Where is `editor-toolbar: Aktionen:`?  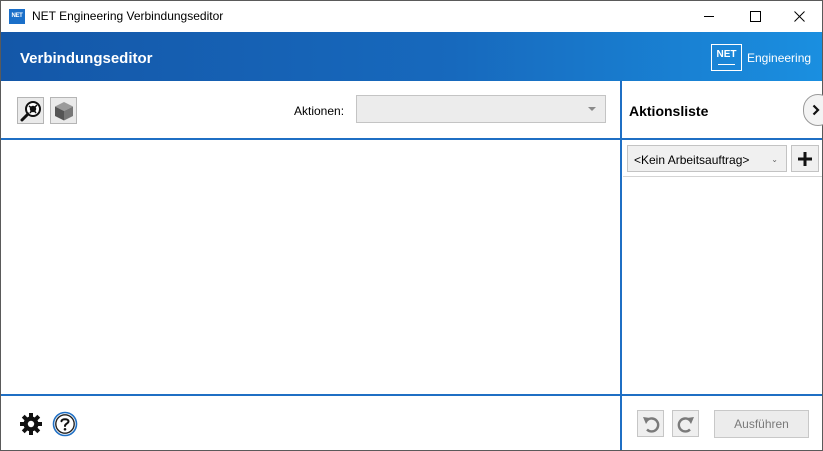
editor-toolbar: Aktionen: is located at coordinates (310, 109).